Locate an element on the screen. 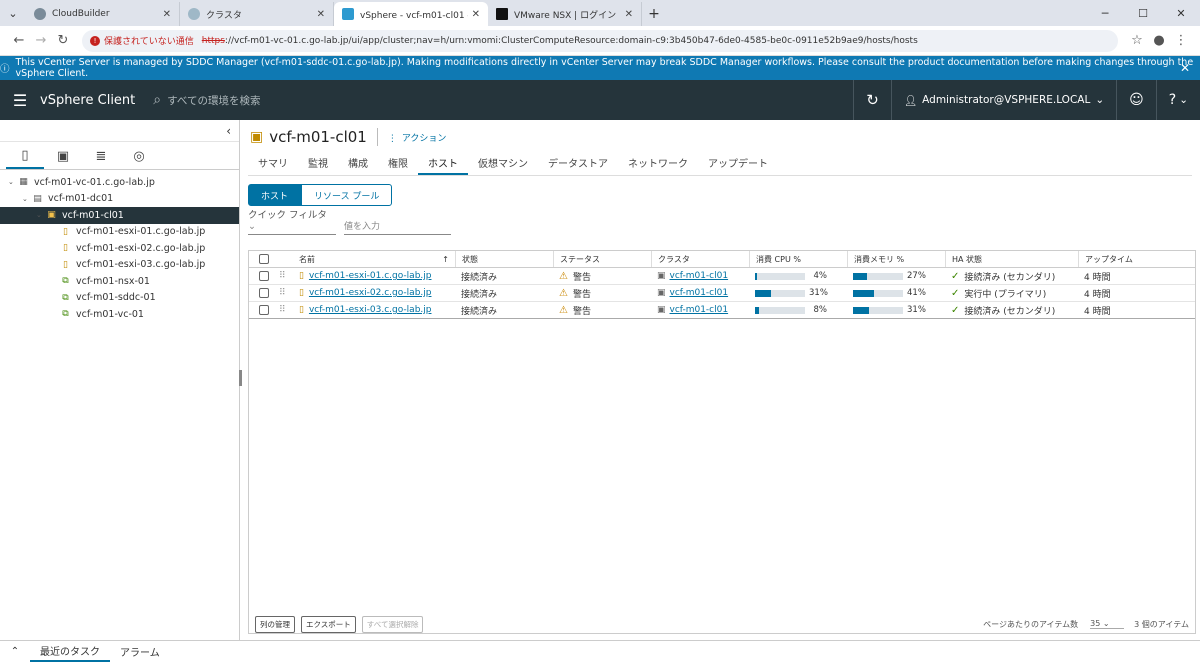 The width and height of the screenshot is (1200, 669). object-tab: ネットワーク is located at coordinates (658, 165).